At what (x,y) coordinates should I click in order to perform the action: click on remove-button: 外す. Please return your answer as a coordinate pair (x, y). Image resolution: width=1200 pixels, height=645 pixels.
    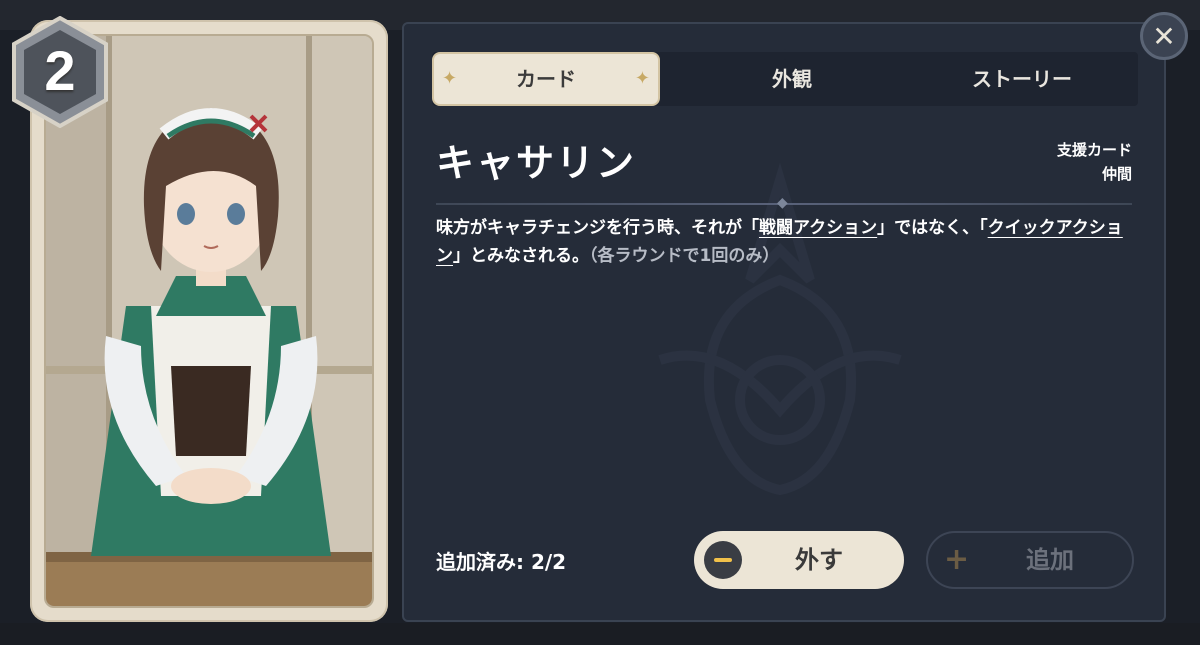
    Looking at the image, I should click on (799, 560).